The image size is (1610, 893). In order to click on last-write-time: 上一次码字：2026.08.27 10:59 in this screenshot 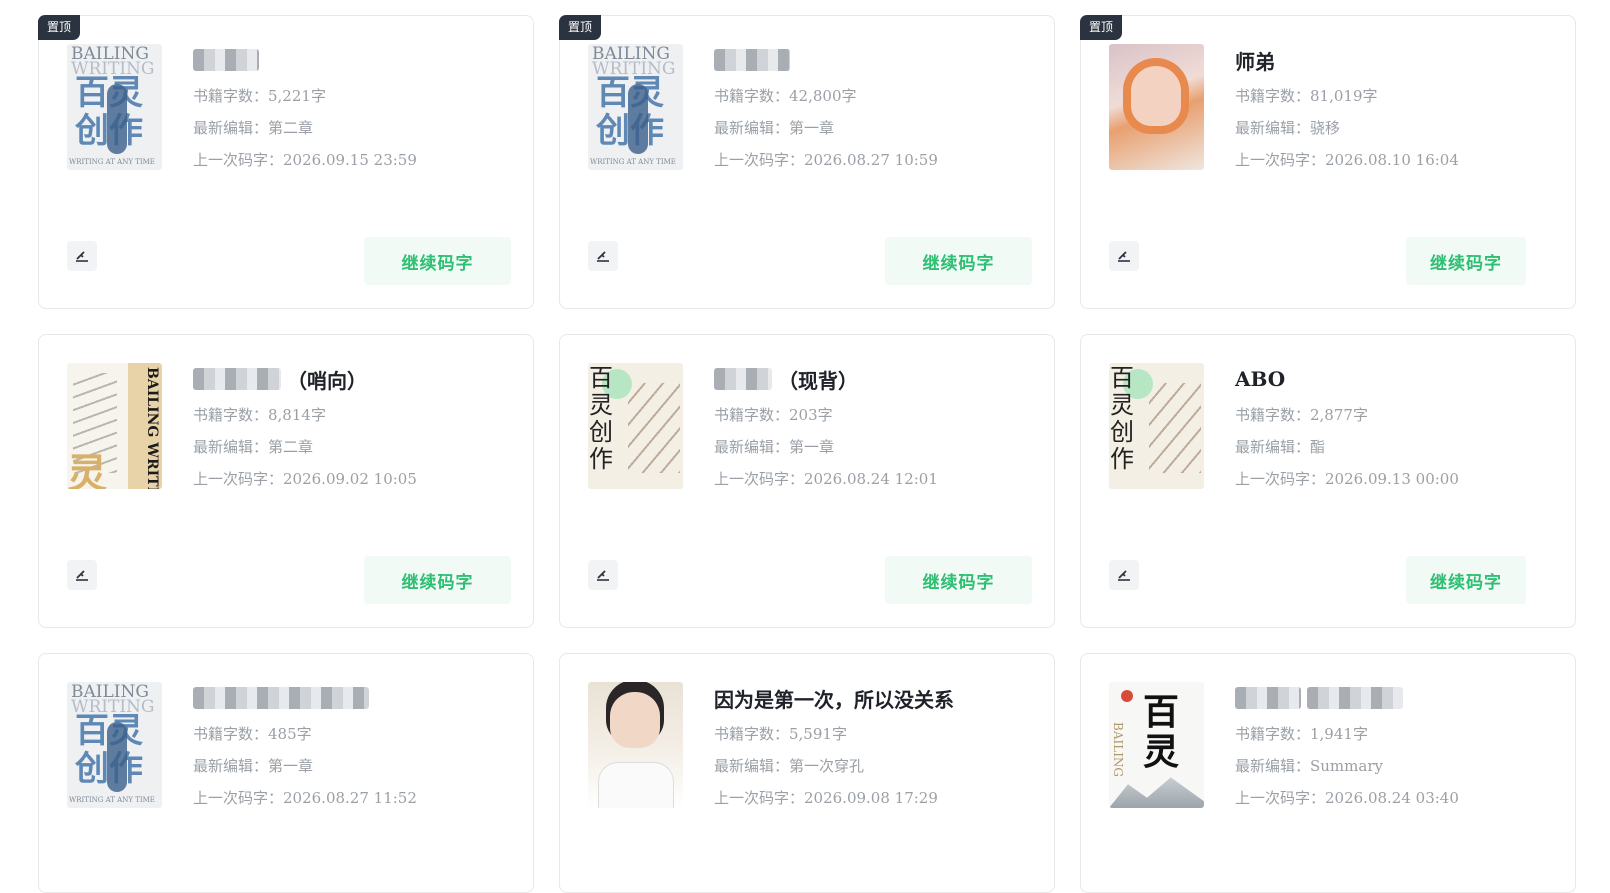, I will do `click(826, 160)`.